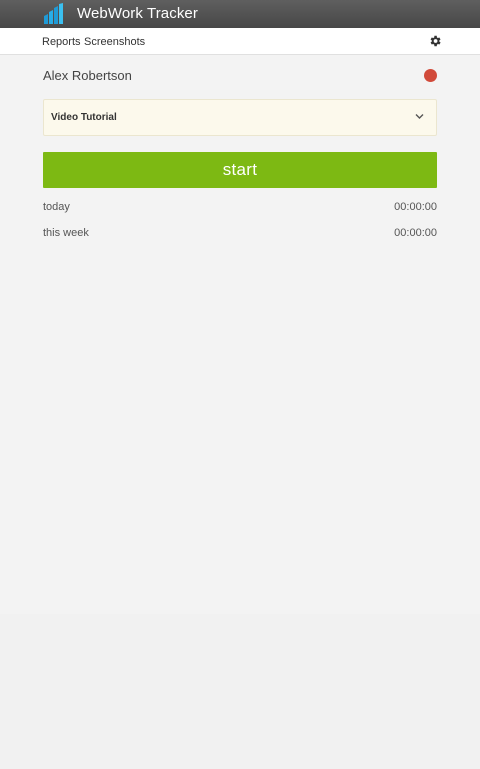 The width and height of the screenshot is (480, 769). What do you see at coordinates (415, 233) in the screenshot?
I see `week-time: 00:00:00` at bounding box center [415, 233].